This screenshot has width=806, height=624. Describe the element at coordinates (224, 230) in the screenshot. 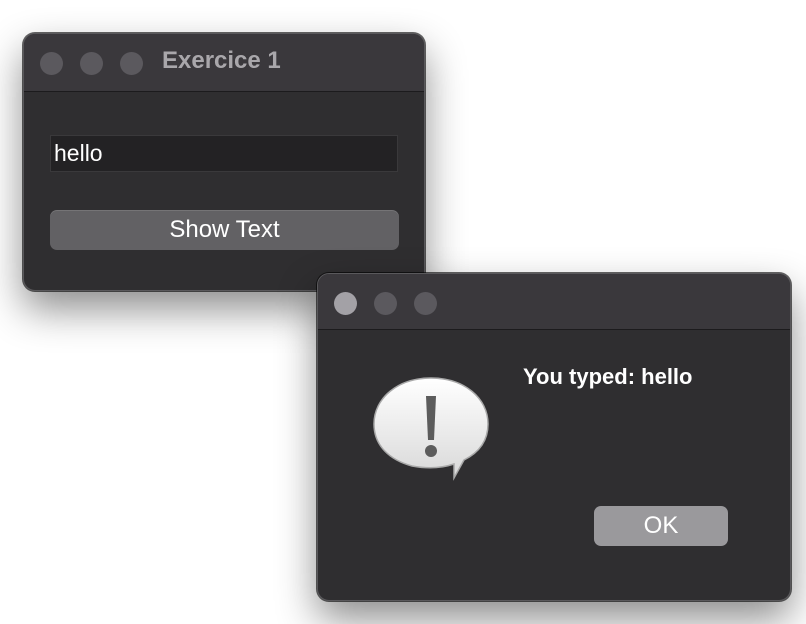

I see `show-text-button: Show Text` at that location.